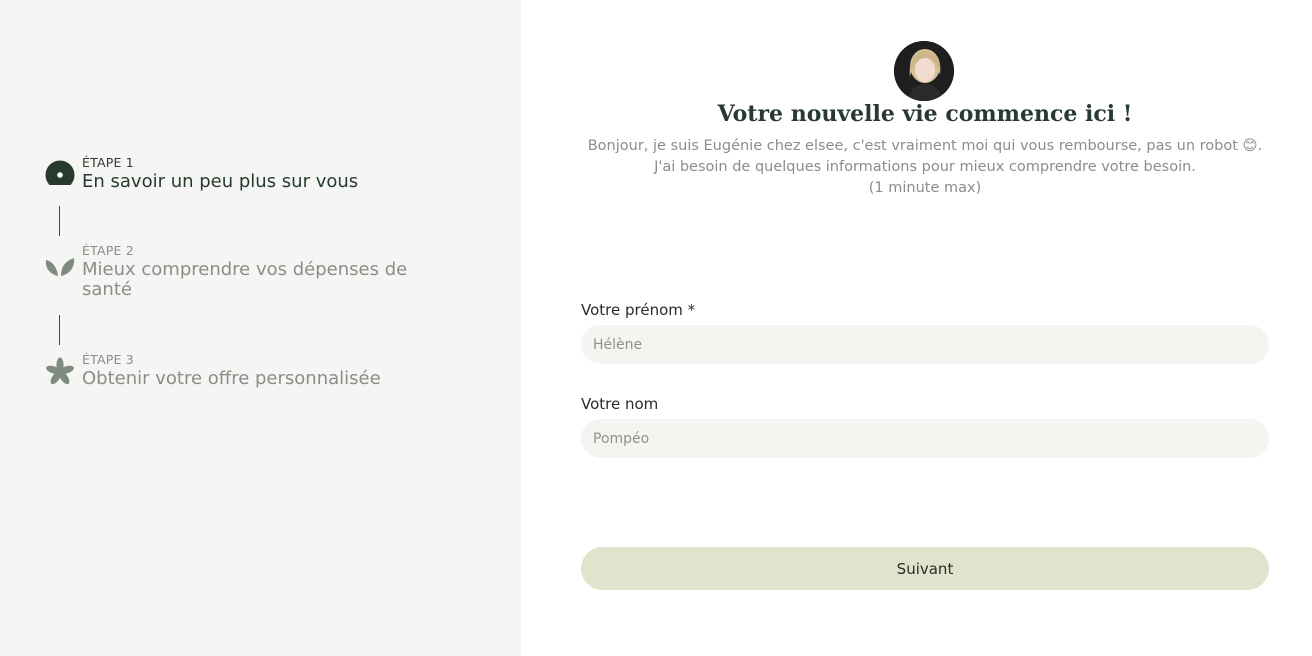 The image size is (1312, 656). I want to click on leaf-icon, so click(60, 259).